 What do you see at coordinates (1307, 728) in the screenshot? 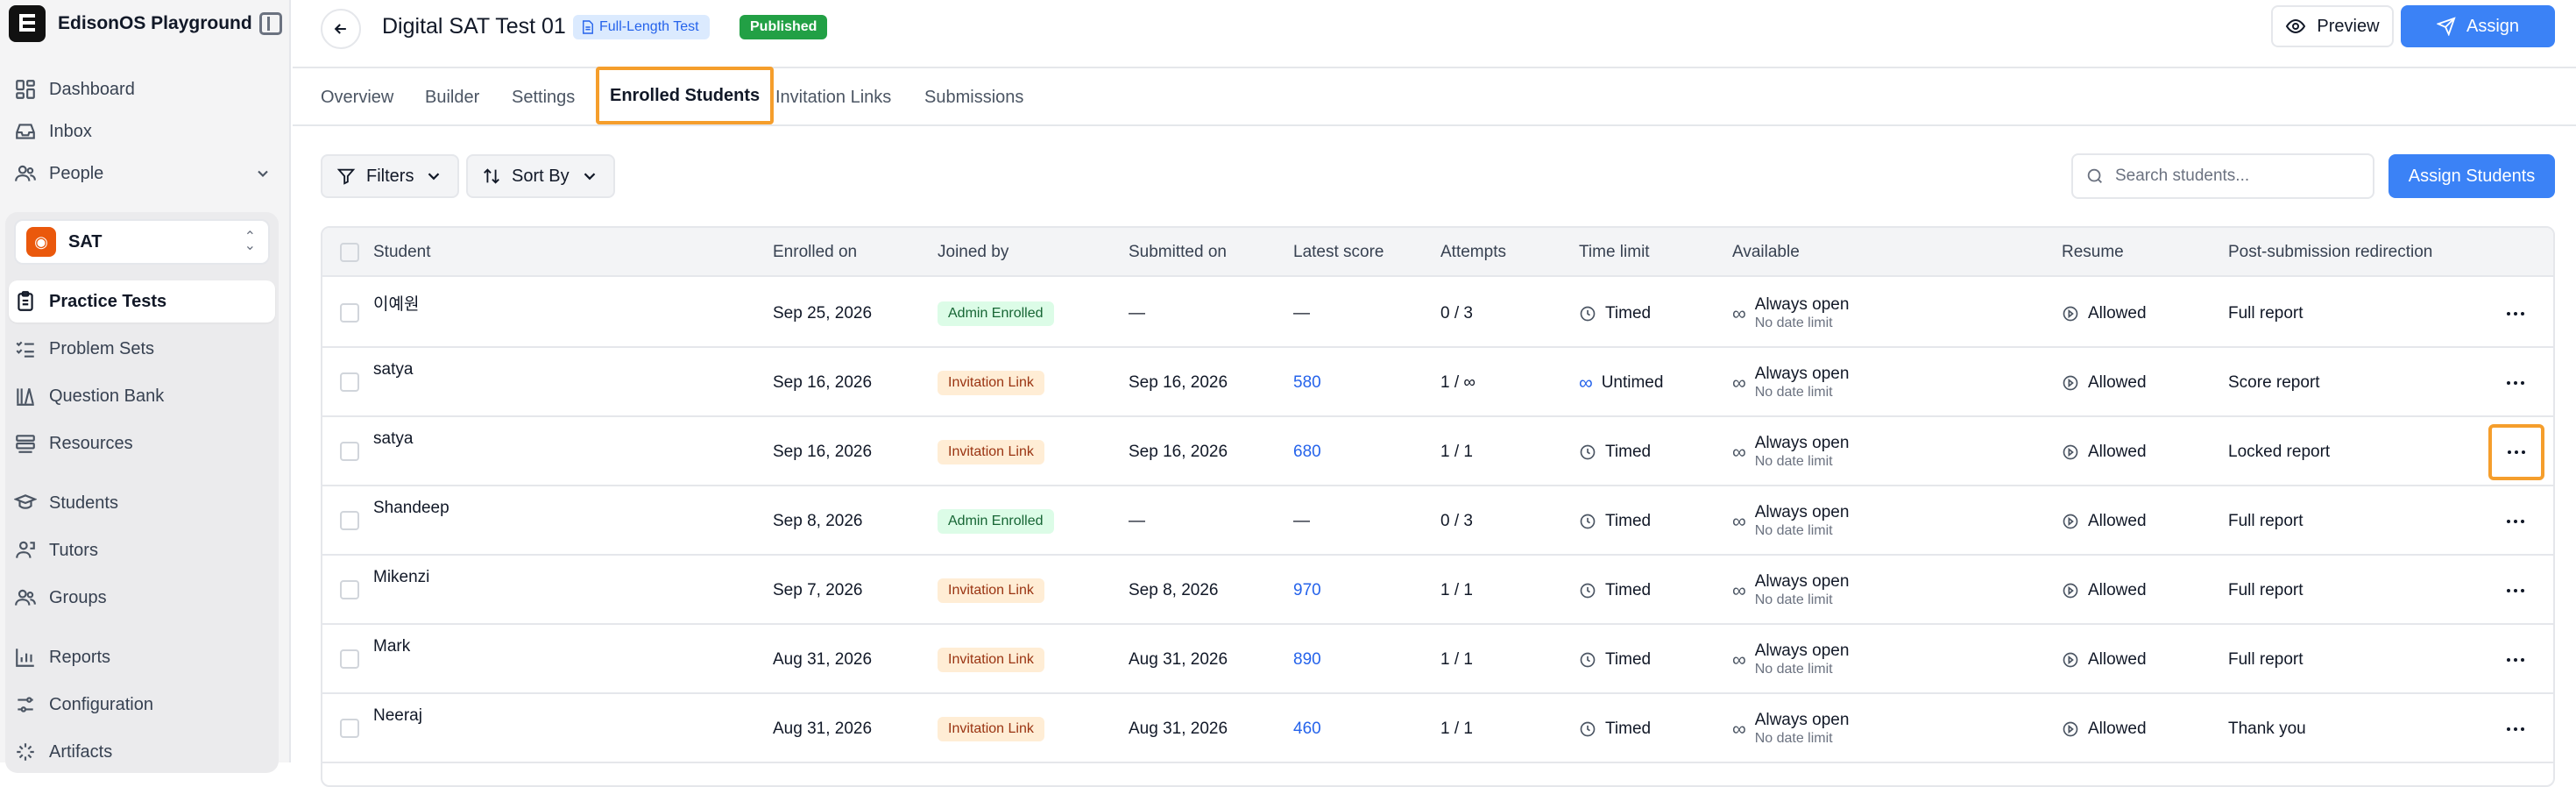
I see `latest-score: 460` at bounding box center [1307, 728].